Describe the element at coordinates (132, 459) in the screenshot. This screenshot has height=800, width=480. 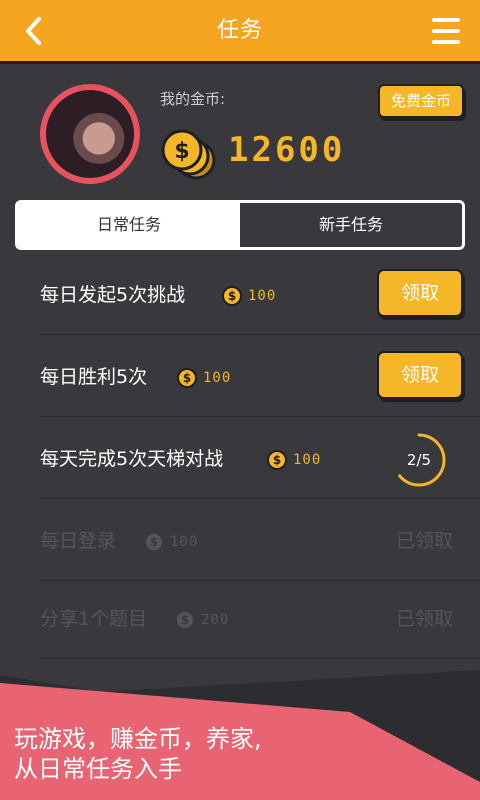
I see `task-name: 每天完成5次天梯对战` at that location.